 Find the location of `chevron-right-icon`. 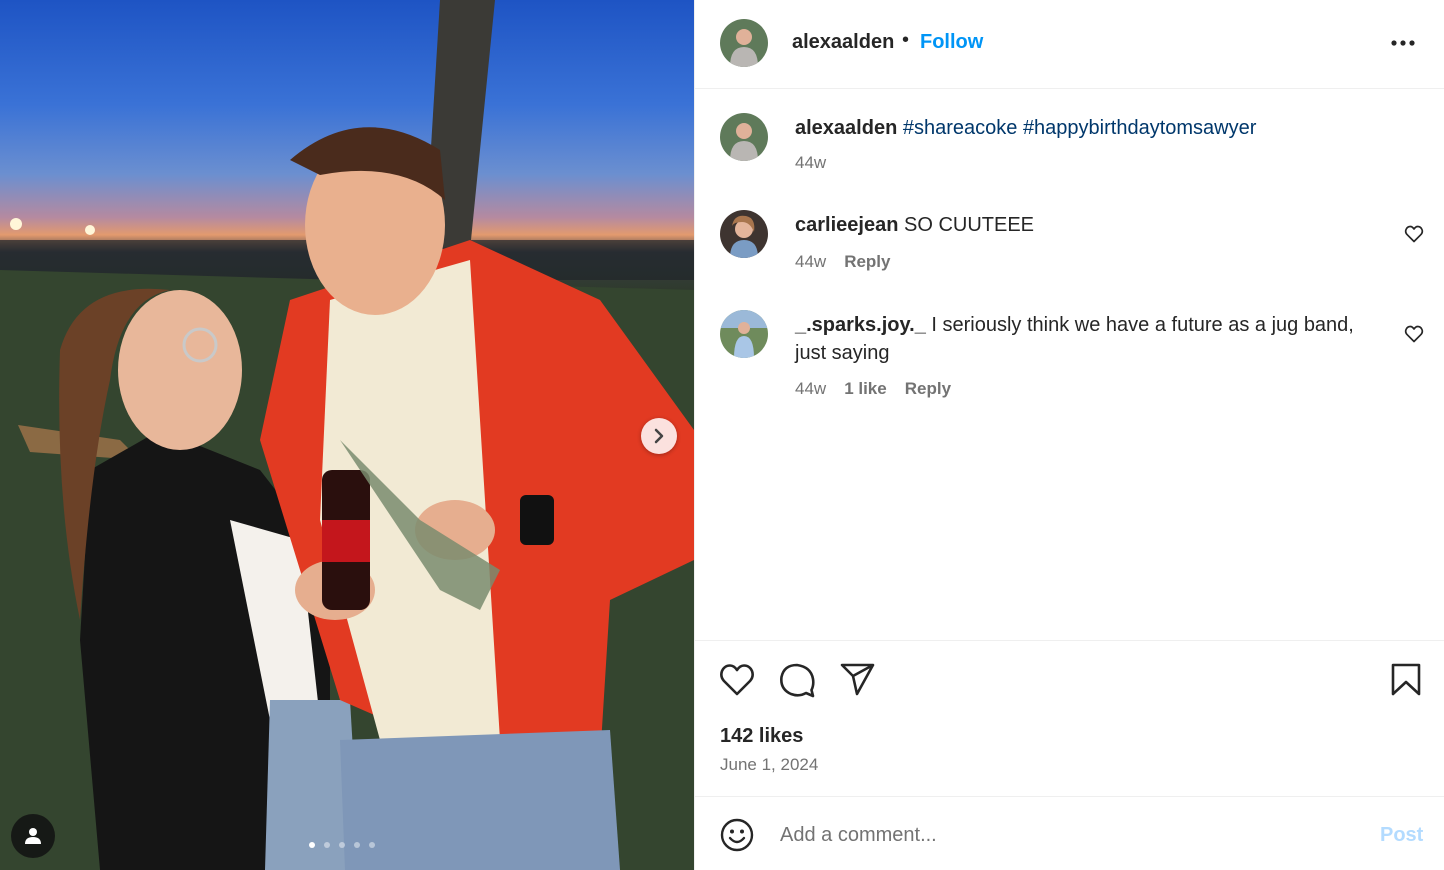

chevron-right-icon is located at coordinates (659, 436).